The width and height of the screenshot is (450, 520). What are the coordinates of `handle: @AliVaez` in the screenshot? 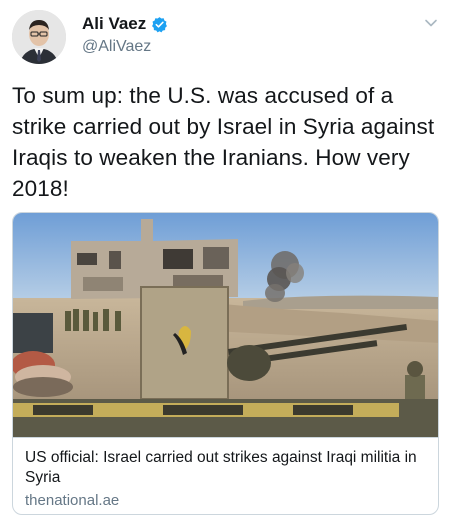 It's located at (125, 47).